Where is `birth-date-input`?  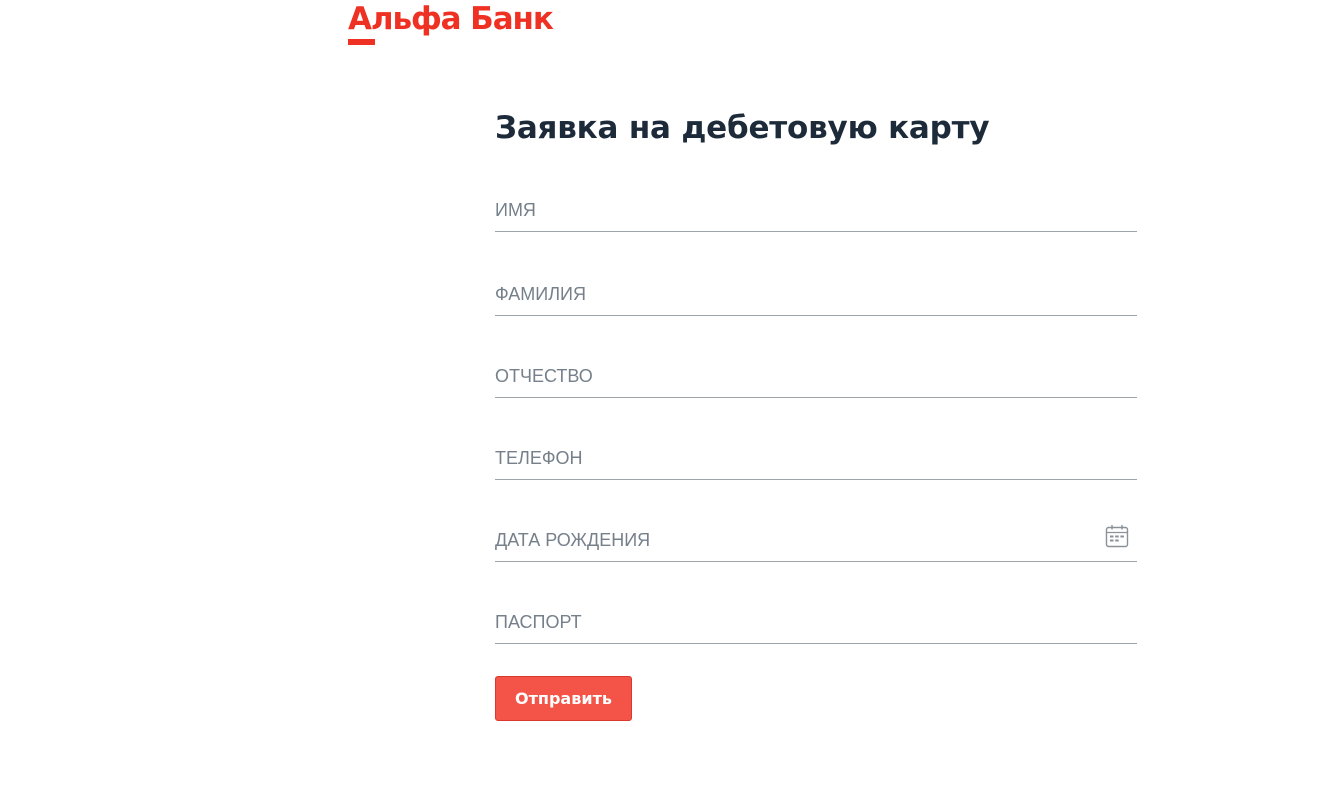 birth-date-input is located at coordinates (816, 537).